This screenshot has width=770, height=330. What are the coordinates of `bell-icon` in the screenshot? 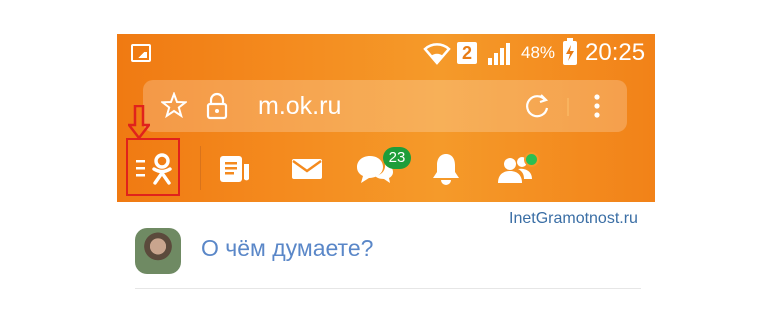 It's located at (446, 169).